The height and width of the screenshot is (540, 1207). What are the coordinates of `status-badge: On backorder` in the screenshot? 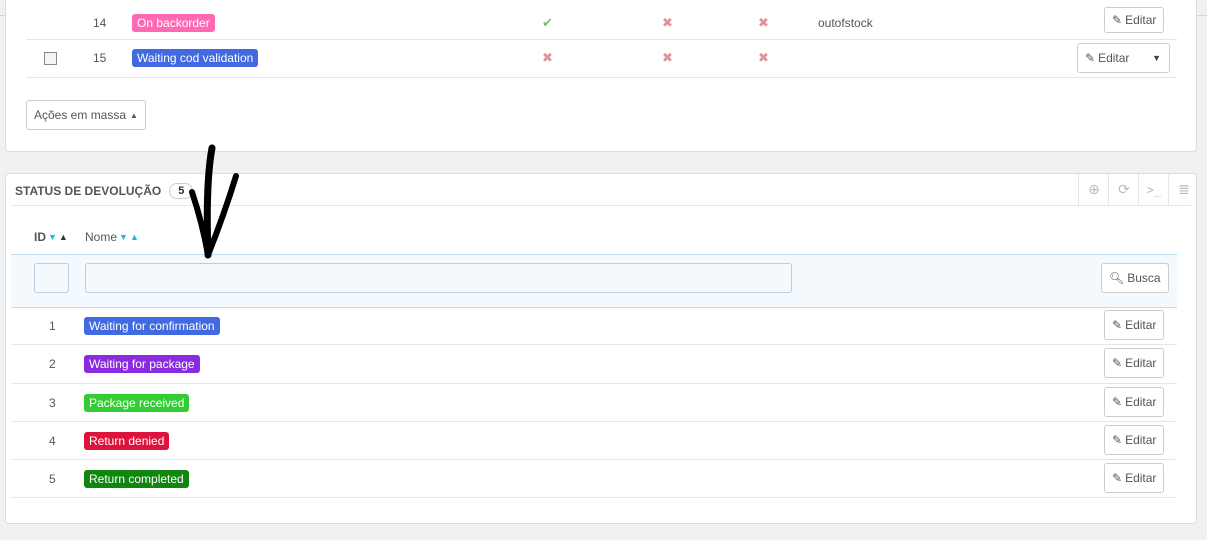 It's located at (173, 23).